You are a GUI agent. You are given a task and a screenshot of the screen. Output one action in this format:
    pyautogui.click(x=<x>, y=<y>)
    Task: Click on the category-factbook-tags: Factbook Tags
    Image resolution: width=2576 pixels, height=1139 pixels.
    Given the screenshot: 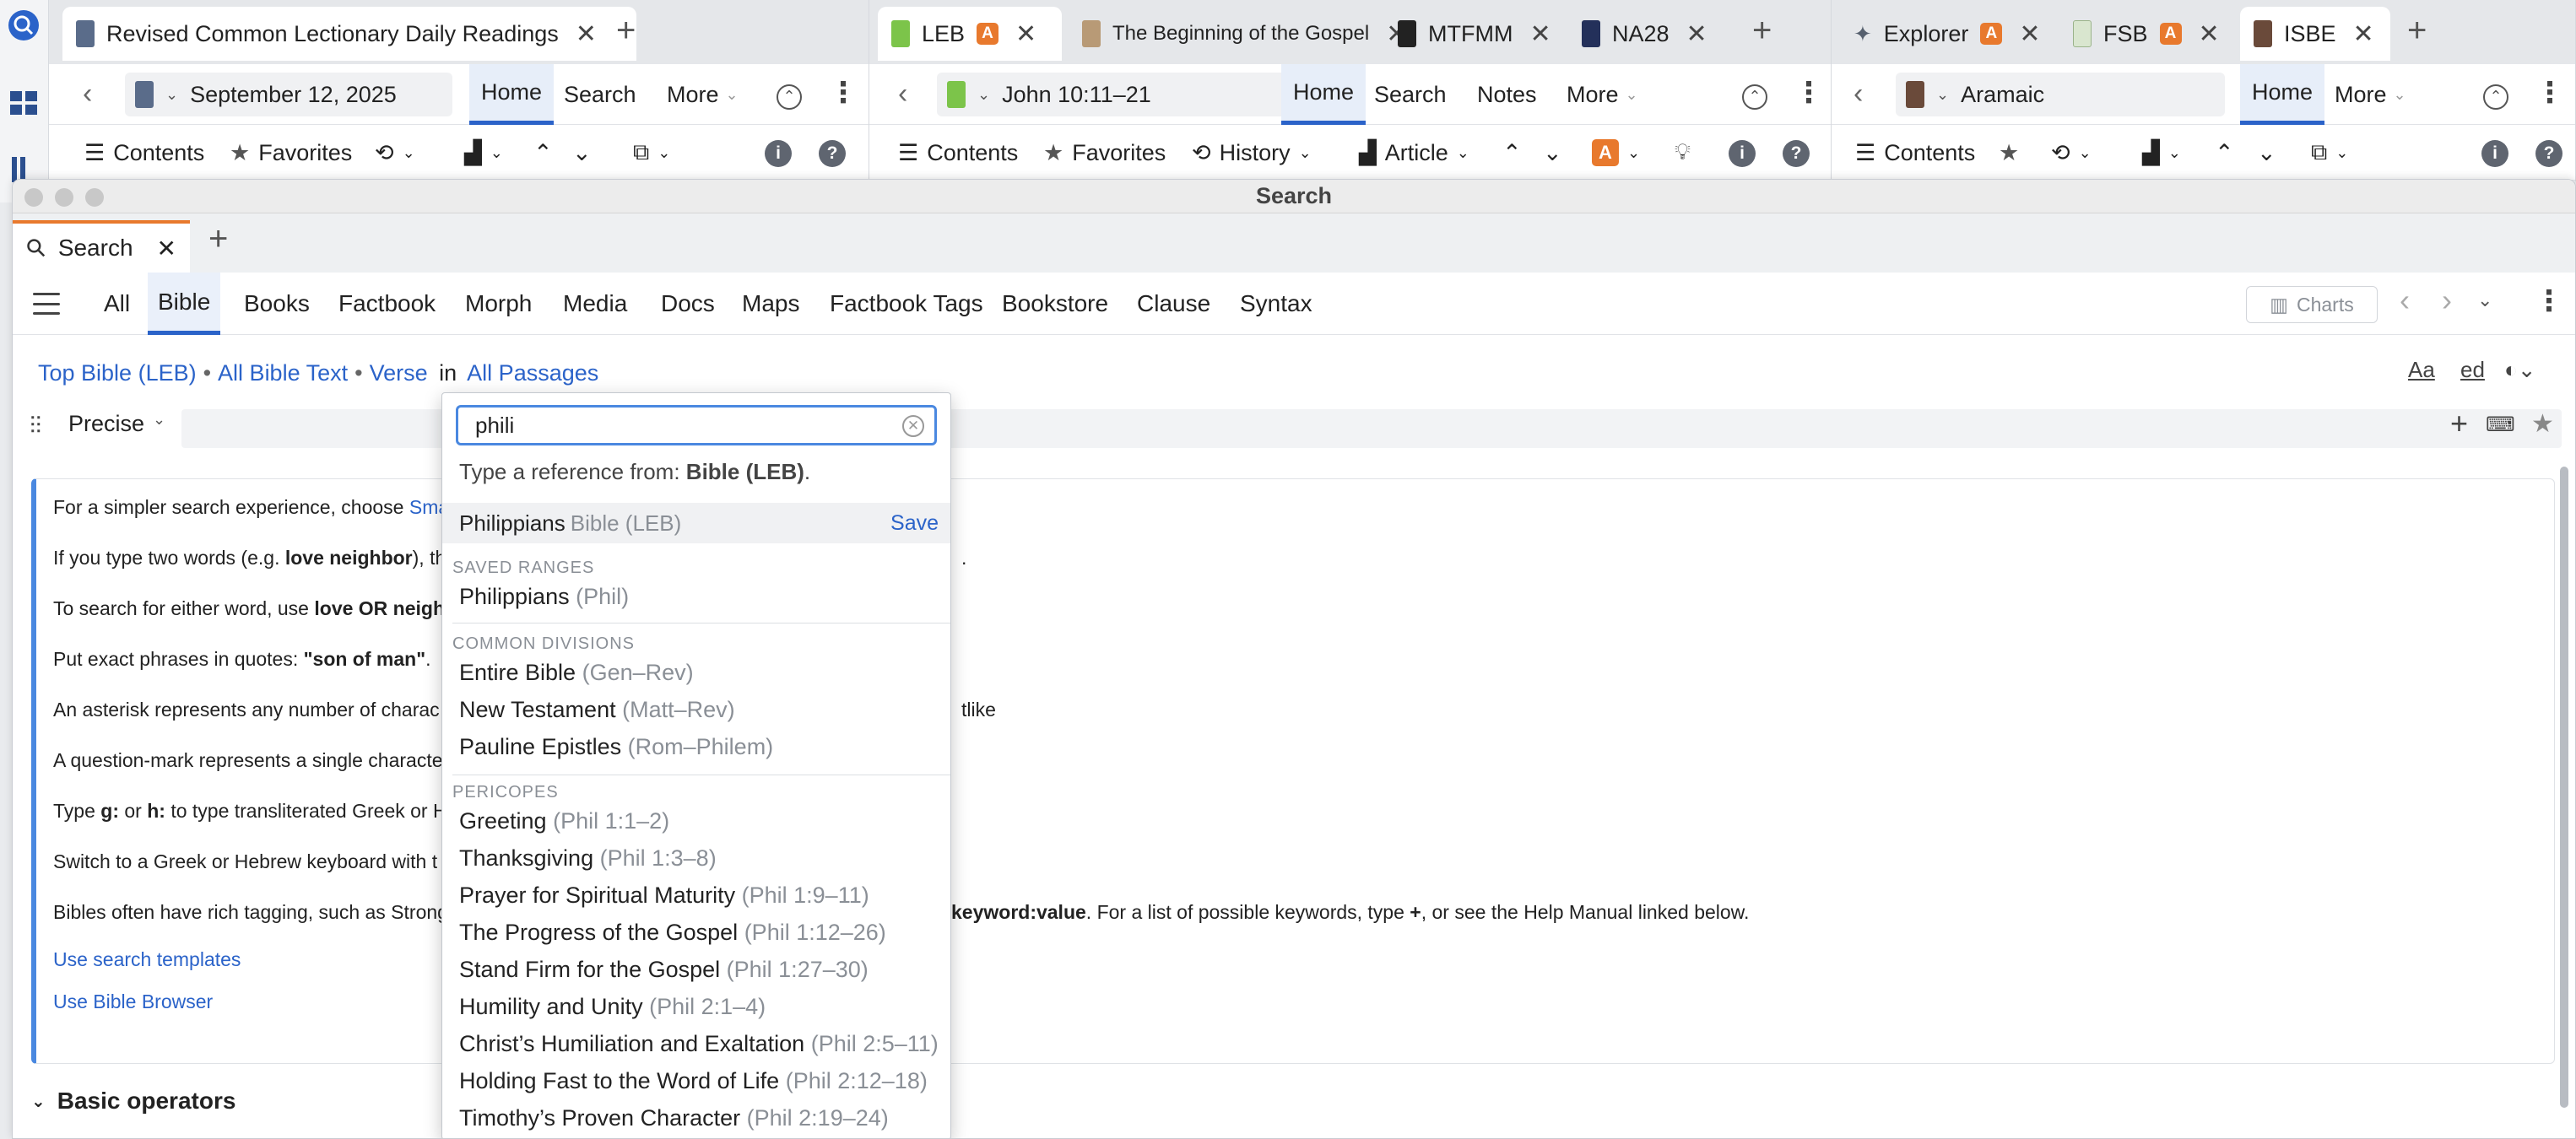 What is the action you would take?
    pyautogui.click(x=907, y=304)
    